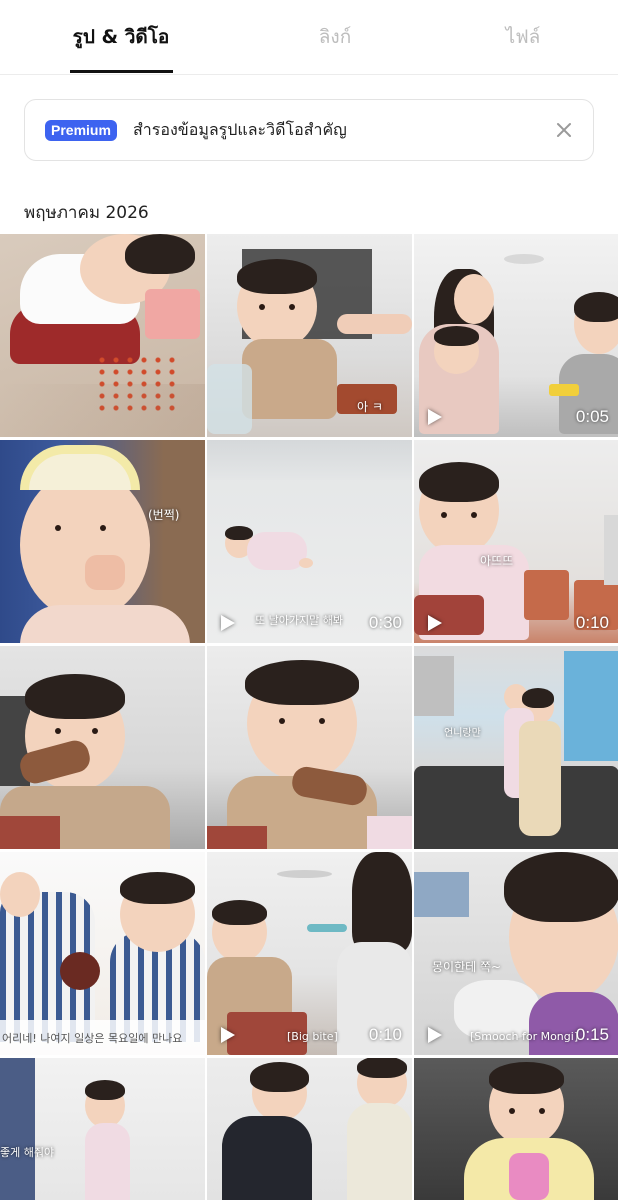 Image resolution: width=618 pixels, height=1200 pixels. Describe the element at coordinates (81, 130) in the screenshot. I see `premium-badge: Premium` at that location.